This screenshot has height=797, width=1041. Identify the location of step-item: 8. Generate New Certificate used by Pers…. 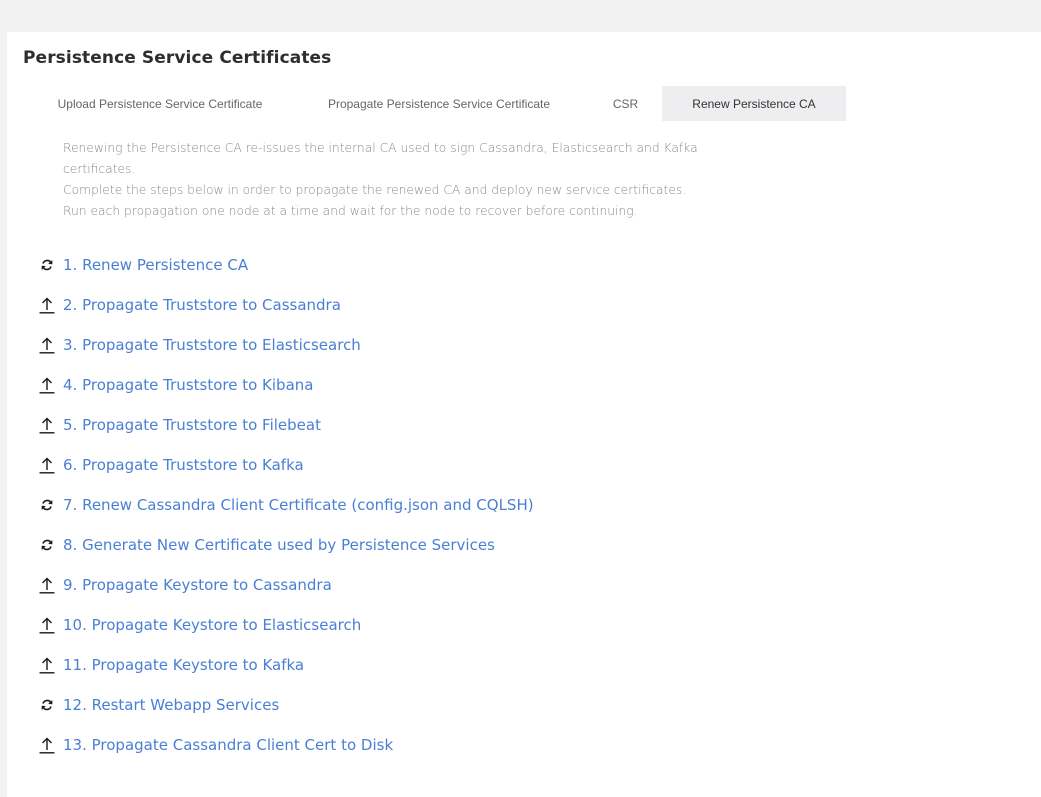
(285, 545).